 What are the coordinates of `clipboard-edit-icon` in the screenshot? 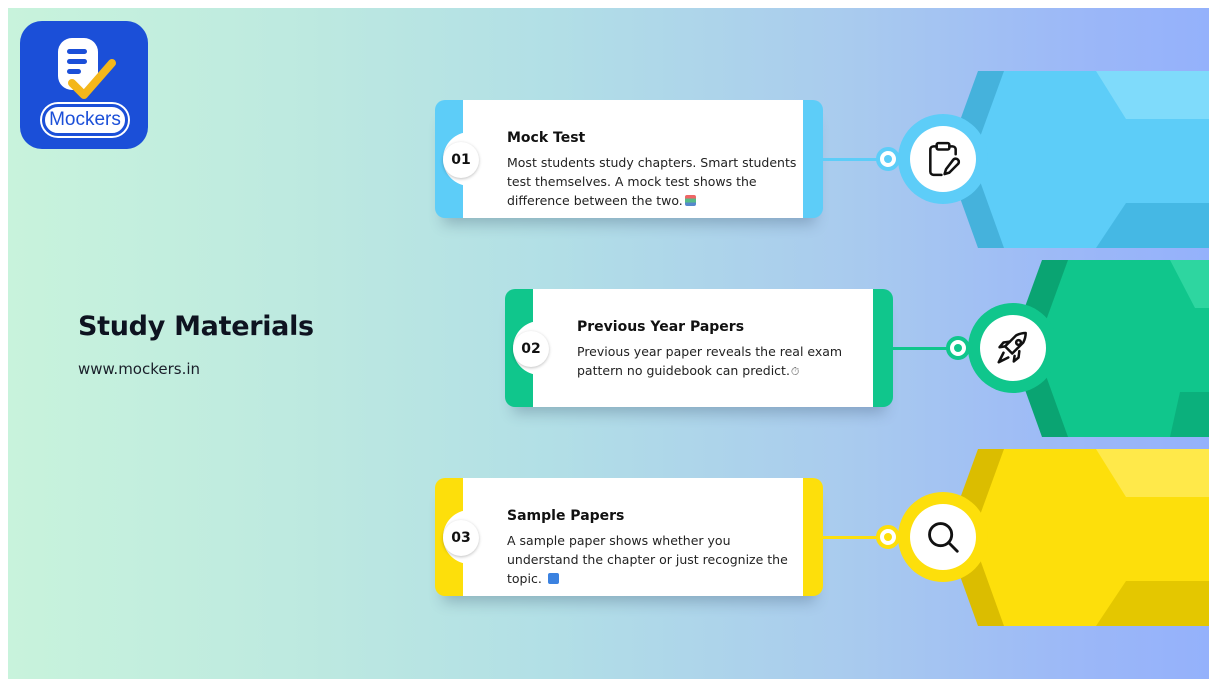 It's located at (945, 159).